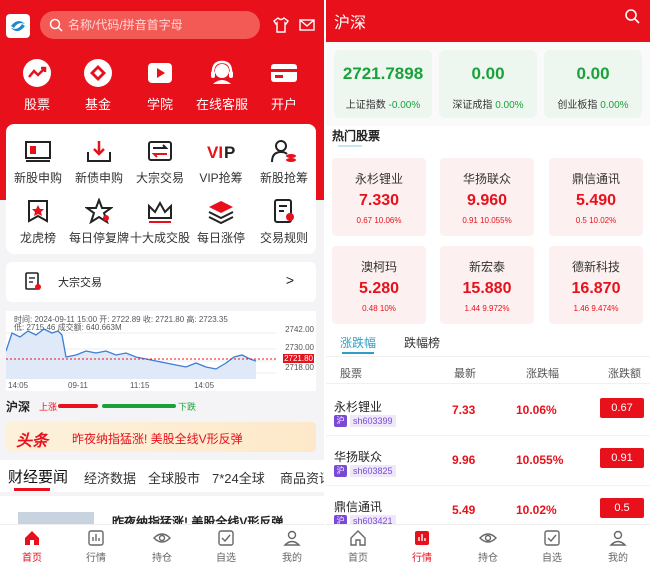  Describe the element at coordinates (238, 477) in the screenshot. I see `tab-global-24h: 7*24全球` at that location.